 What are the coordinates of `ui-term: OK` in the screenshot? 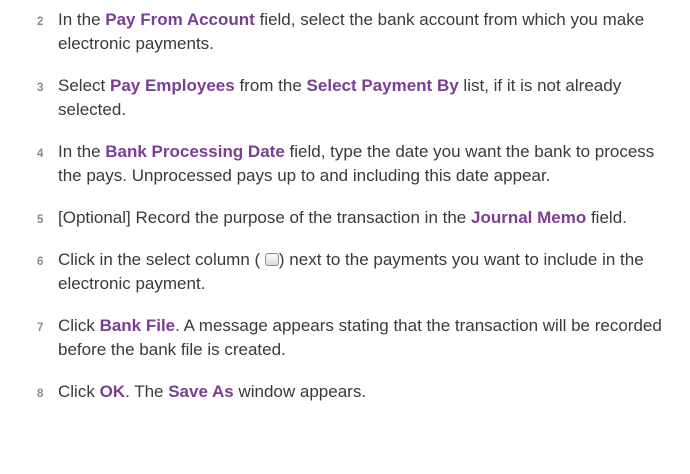 It's located at (112, 391).